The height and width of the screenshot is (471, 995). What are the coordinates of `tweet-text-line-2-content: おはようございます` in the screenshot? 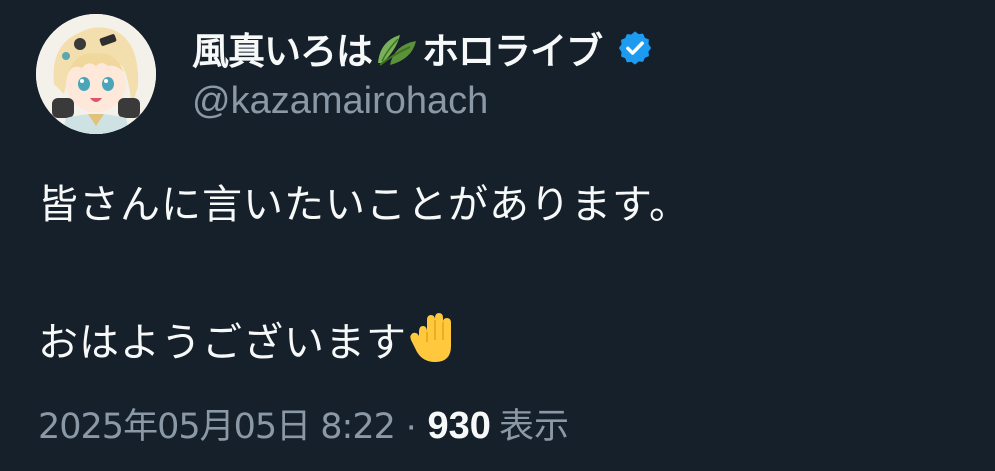 It's located at (222, 343).